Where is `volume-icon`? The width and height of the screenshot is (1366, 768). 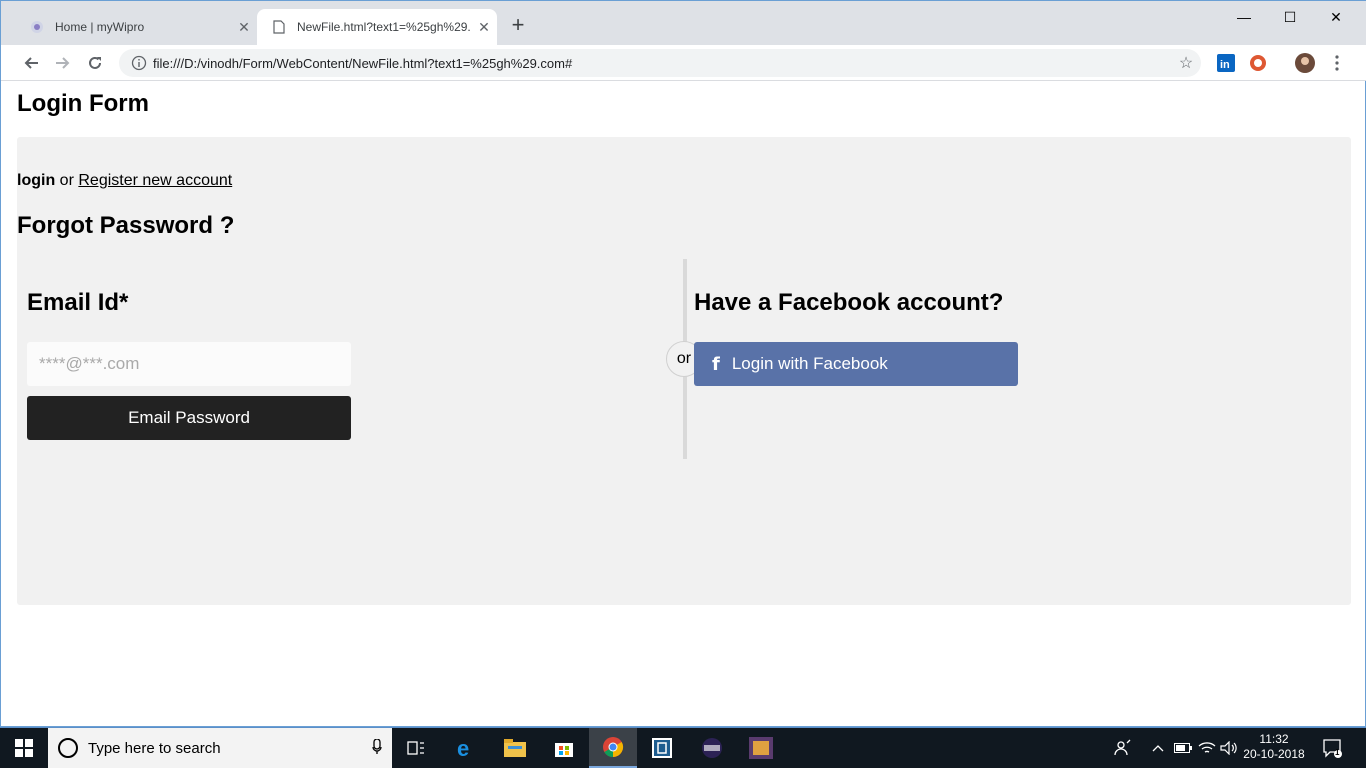 volume-icon is located at coordinates (1229, 748).